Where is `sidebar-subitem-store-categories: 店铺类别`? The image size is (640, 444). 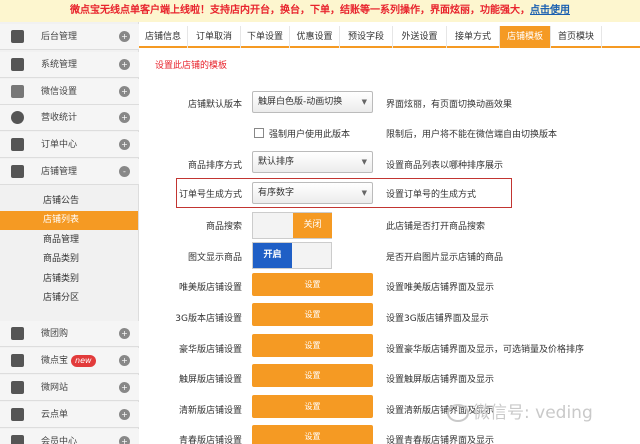 sidebar-subitem-store-categories: 店铺类别 is located at coordinates (69, 279).